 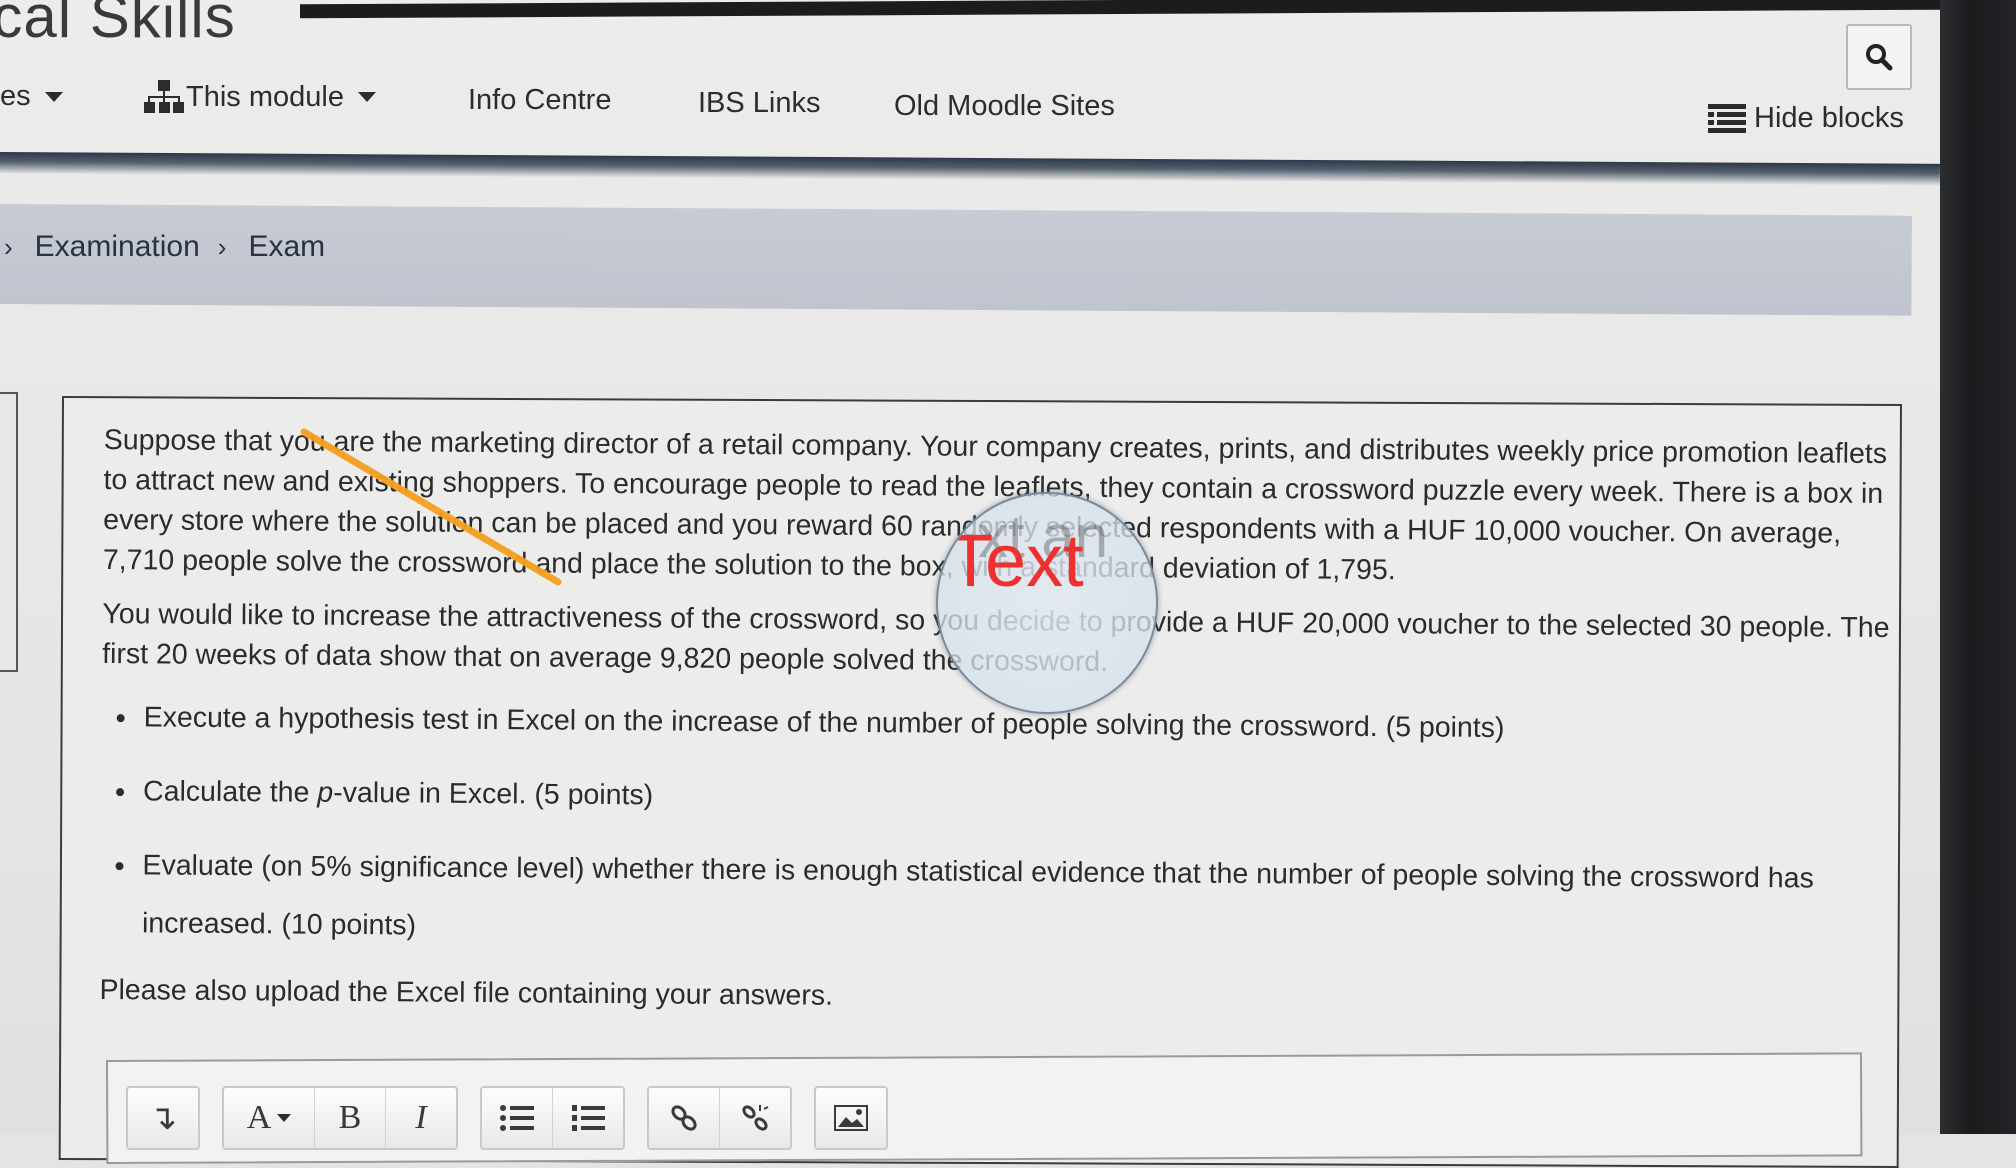 What do you see at coordinates (350, 1118) in the screenshot?
I see `bold-icon: B` at bounding box center [350, 1118].